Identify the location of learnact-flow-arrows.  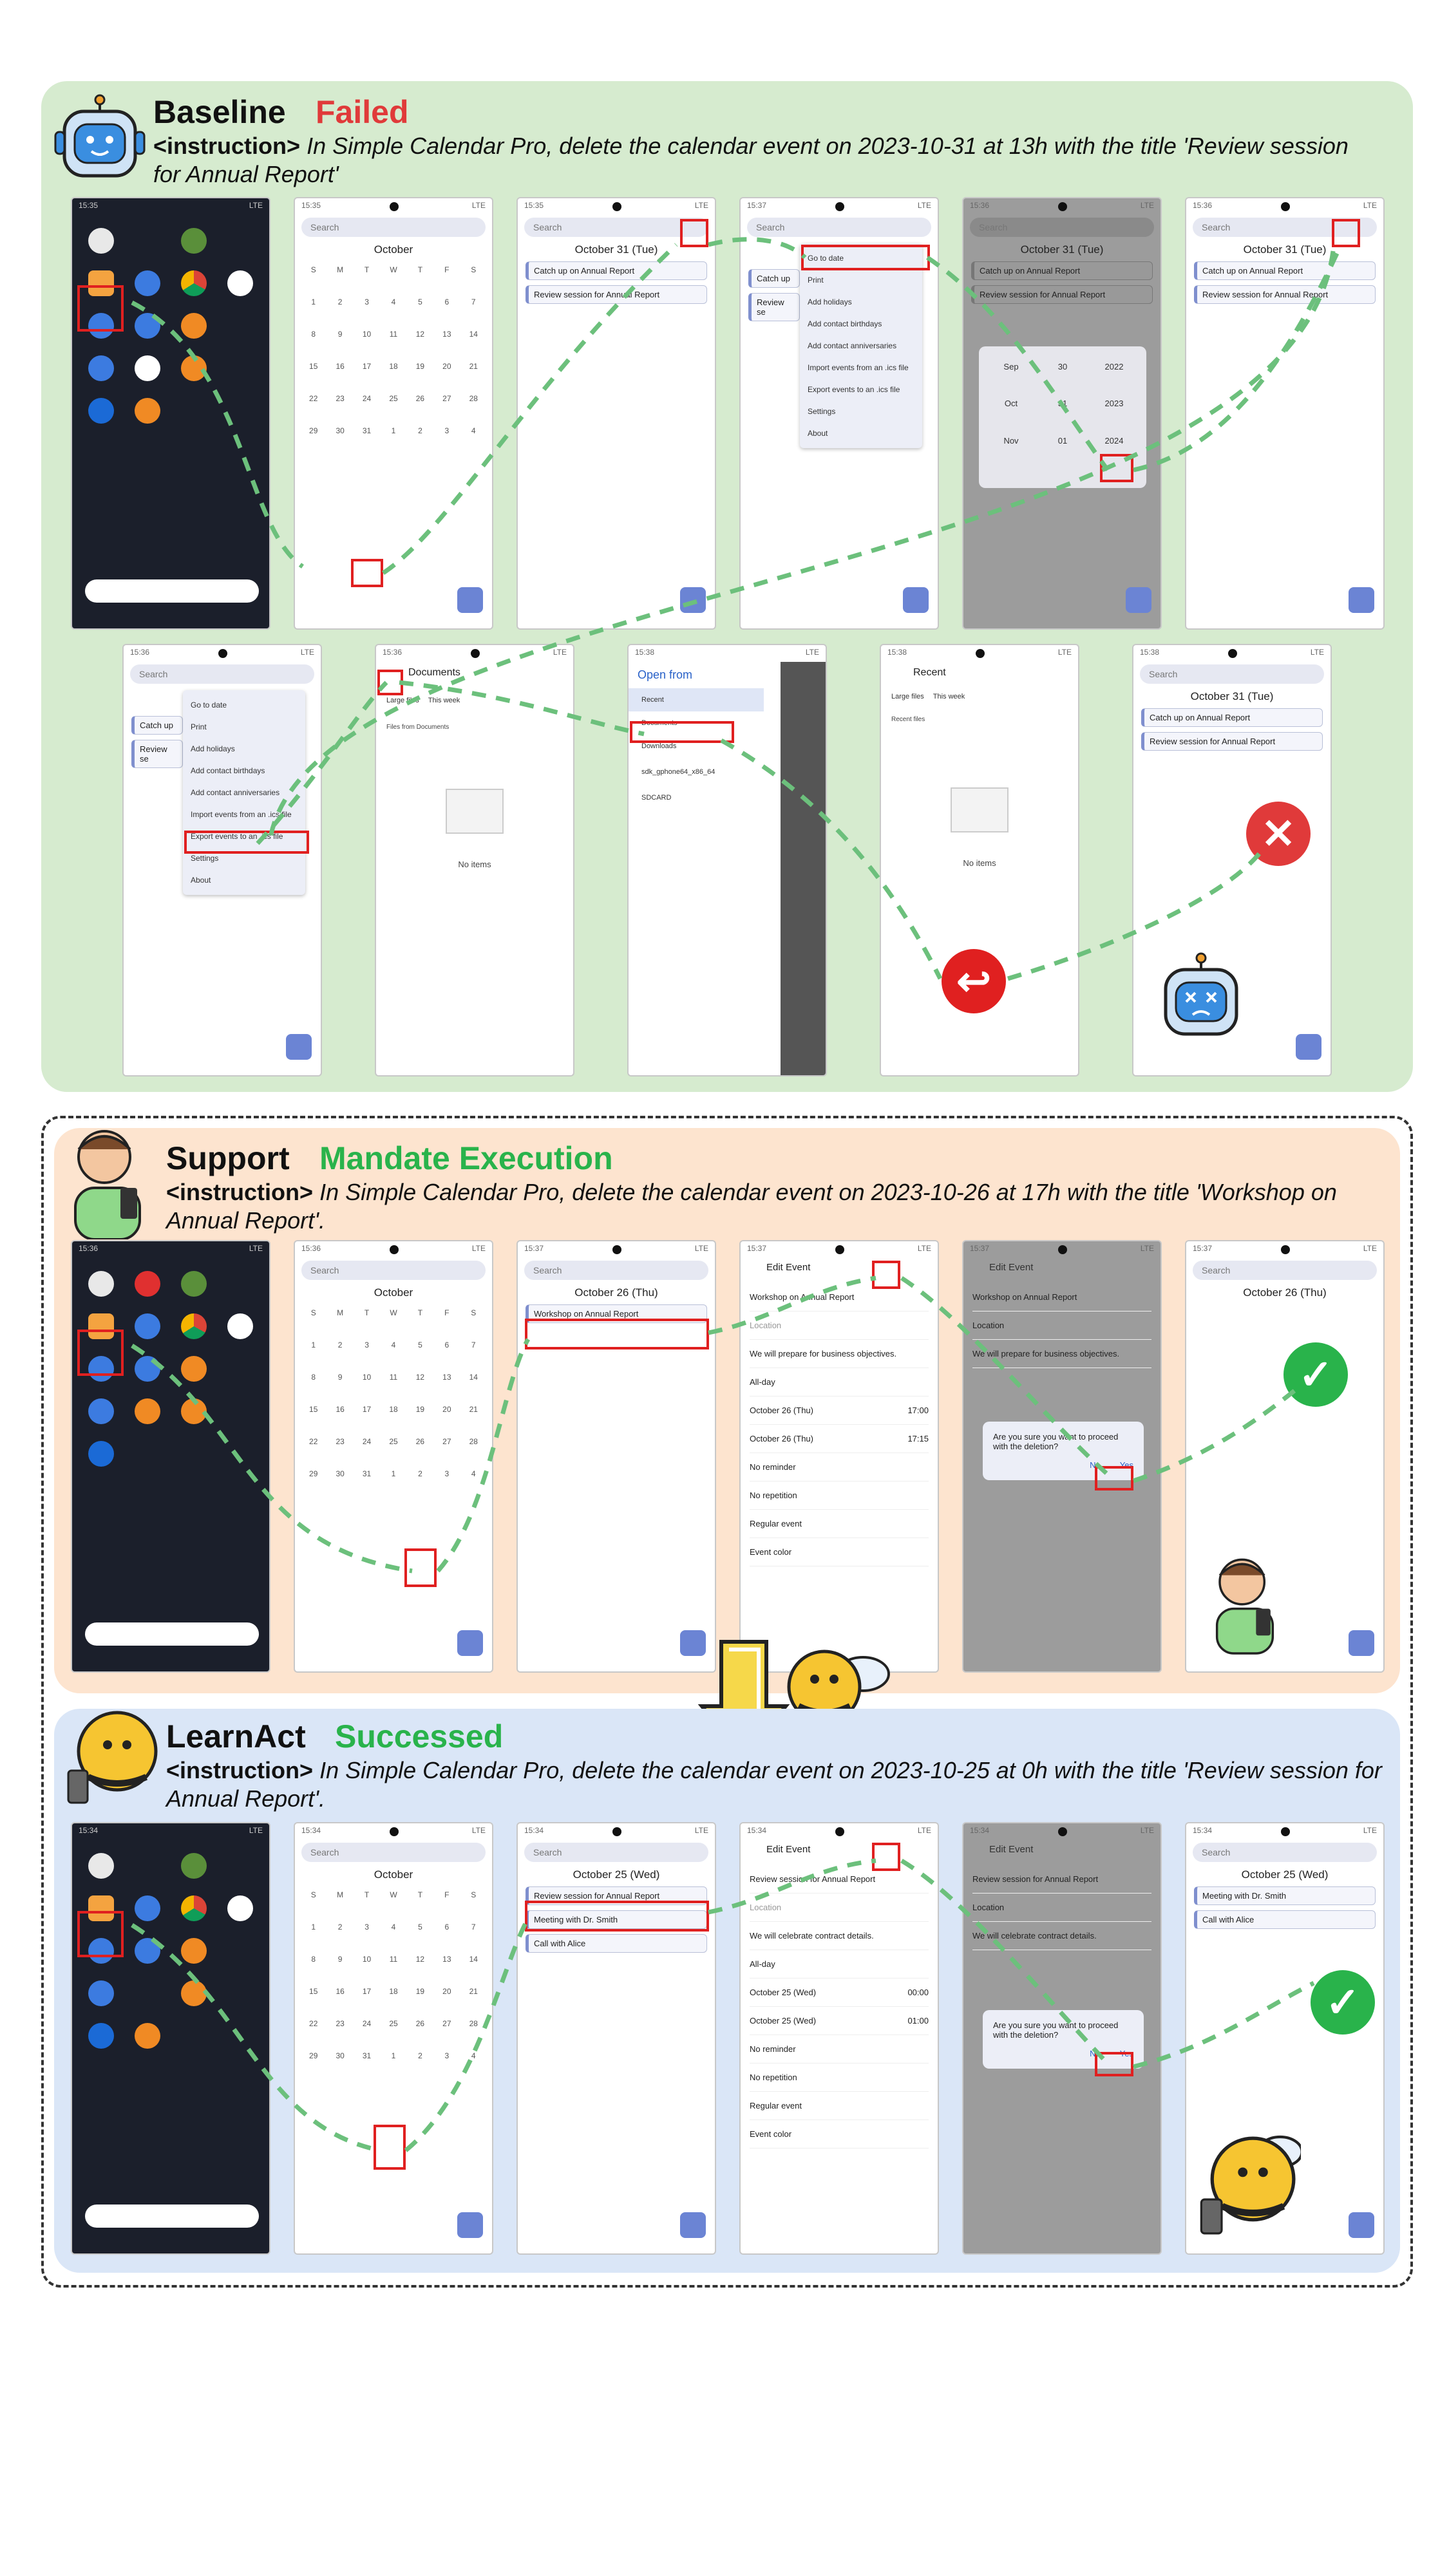
(723, 2005).